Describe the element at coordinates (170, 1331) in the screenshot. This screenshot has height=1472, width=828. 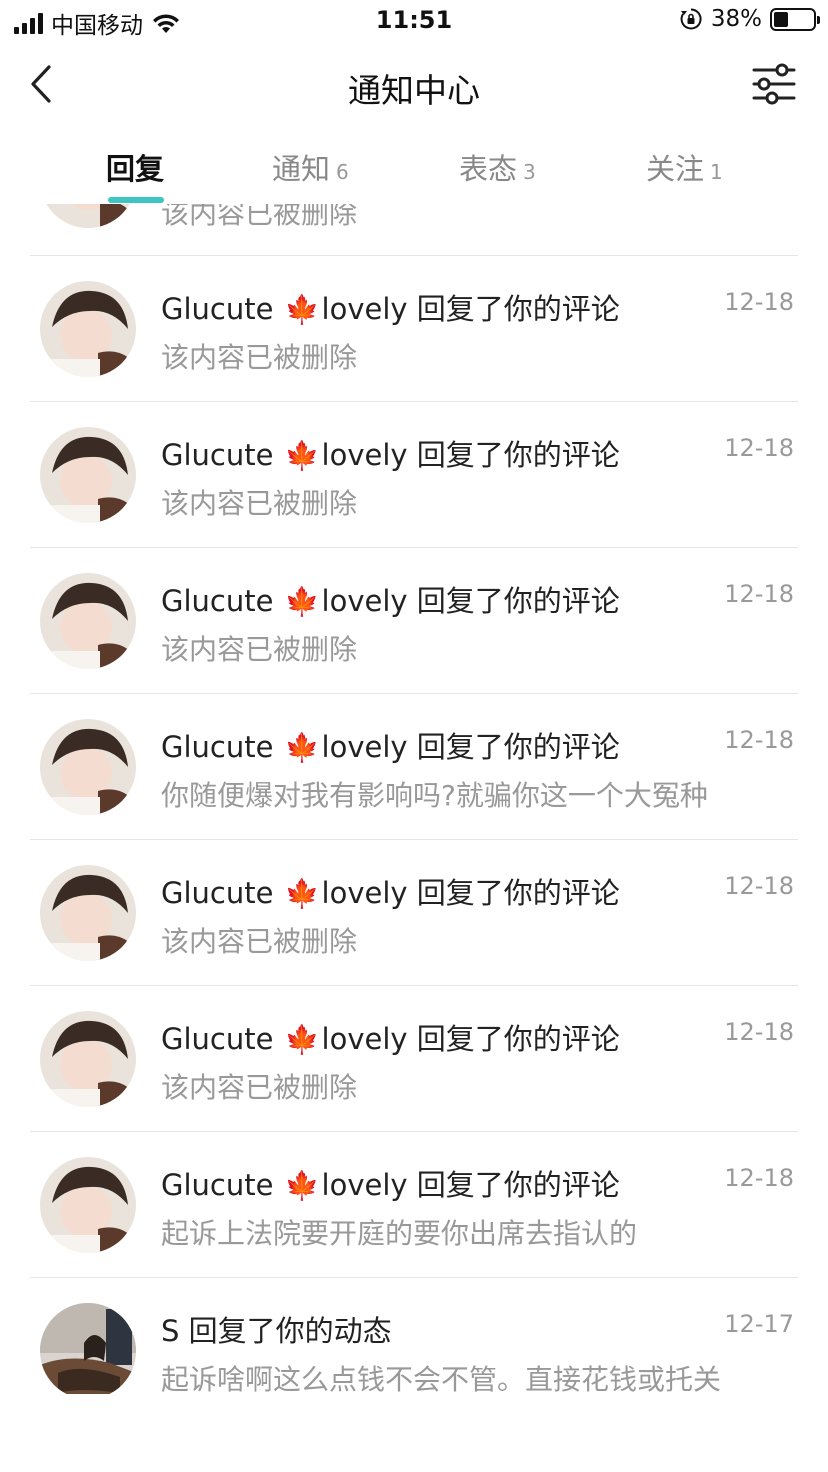
I see `user-name: S` at that location.